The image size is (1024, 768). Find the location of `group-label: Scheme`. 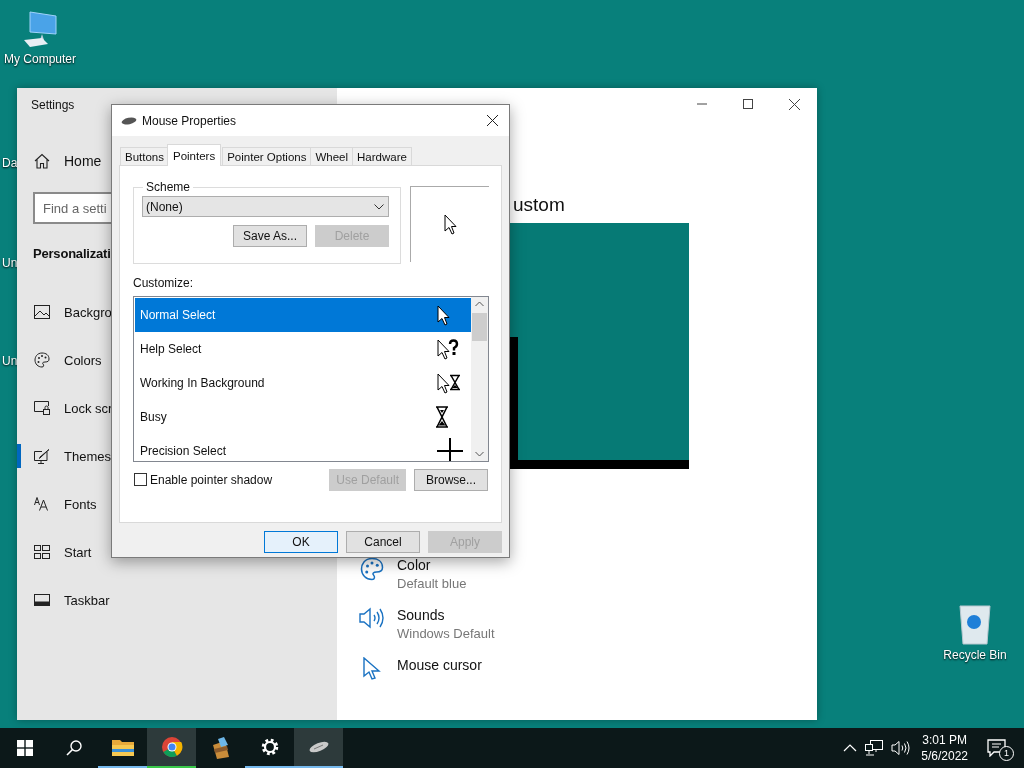

group-label: Scheme is located at coordinates (168, 187).